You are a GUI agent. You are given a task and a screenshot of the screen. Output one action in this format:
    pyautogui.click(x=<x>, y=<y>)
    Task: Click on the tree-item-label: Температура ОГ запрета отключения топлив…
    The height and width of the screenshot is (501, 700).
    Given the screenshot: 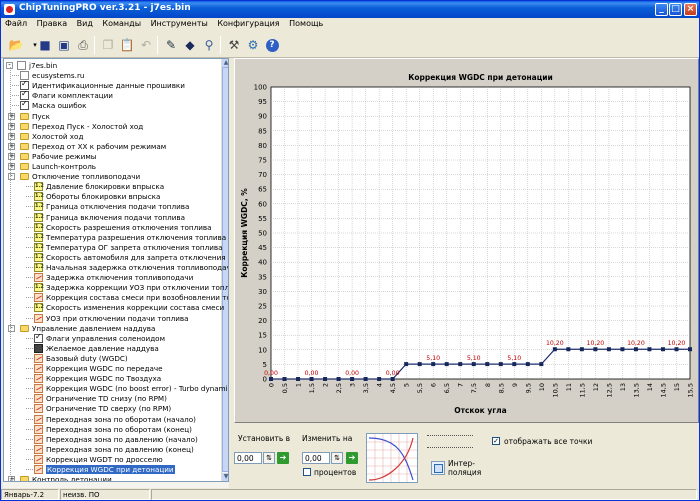 What is the action you would take?
    pyautogui.click(x=134, y=247)
    